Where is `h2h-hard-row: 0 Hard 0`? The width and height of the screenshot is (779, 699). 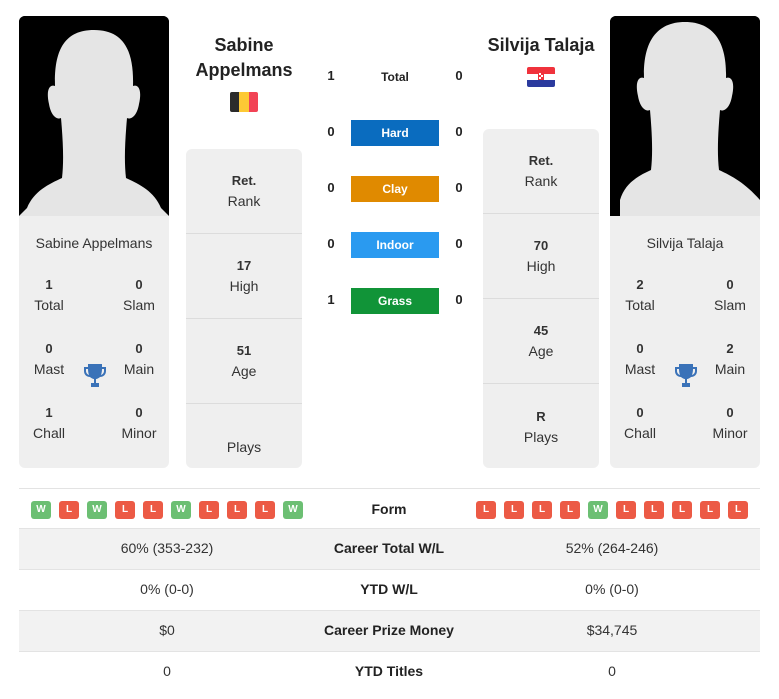 h2h-hard-row: 0 Hard 0 is located at coordinates (395, 133).